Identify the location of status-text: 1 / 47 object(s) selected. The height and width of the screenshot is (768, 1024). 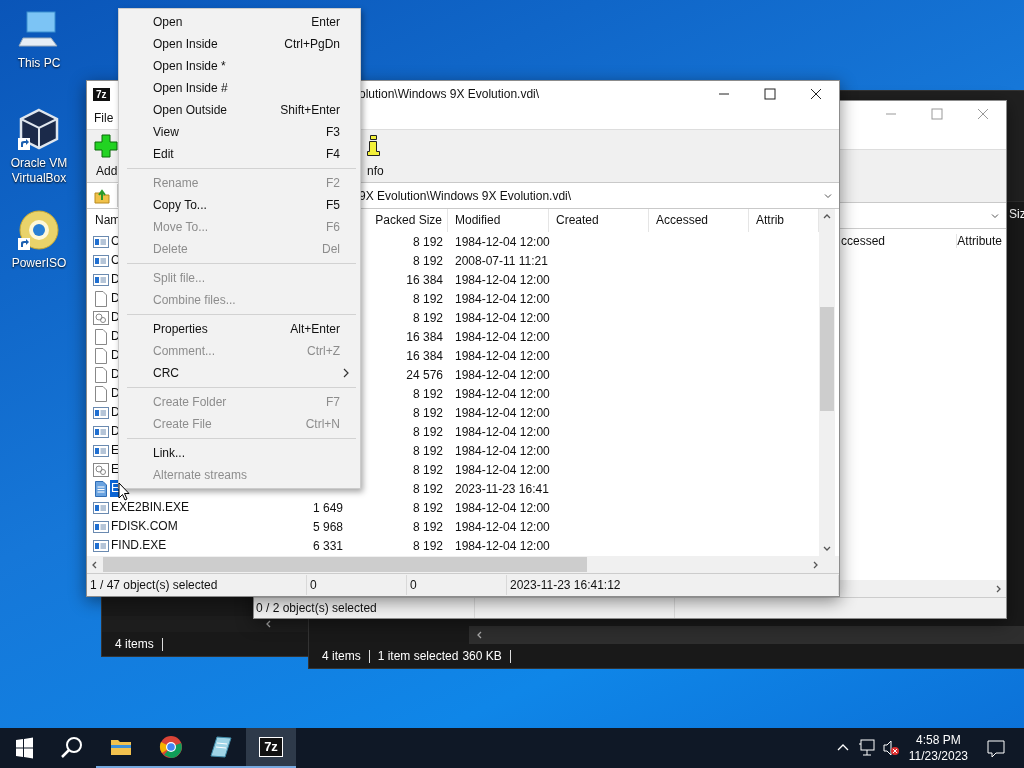
(197, 585).